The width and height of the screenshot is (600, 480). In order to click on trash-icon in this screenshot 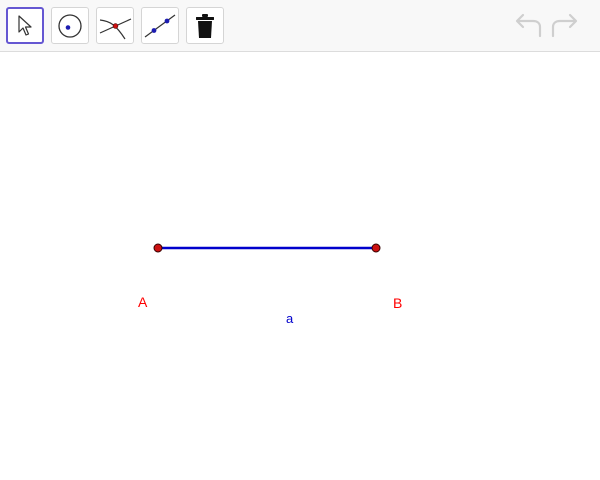, I will do `click(205, 25)`.